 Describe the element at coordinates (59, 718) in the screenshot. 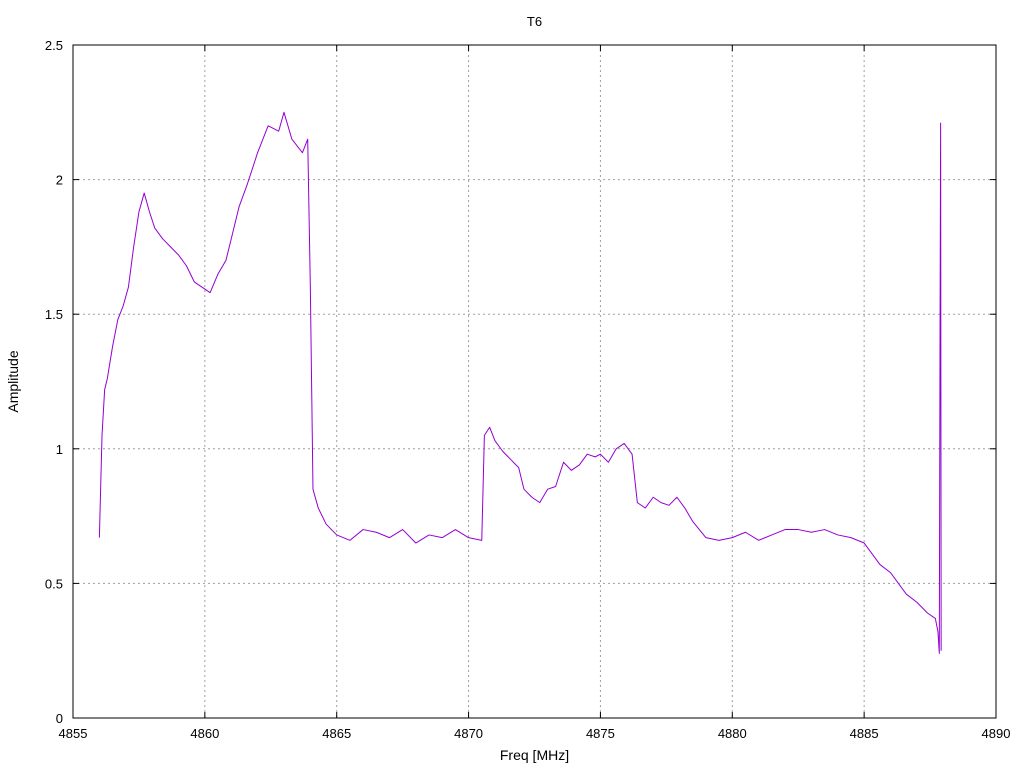

I see `y-tick-label: 0` at that location.